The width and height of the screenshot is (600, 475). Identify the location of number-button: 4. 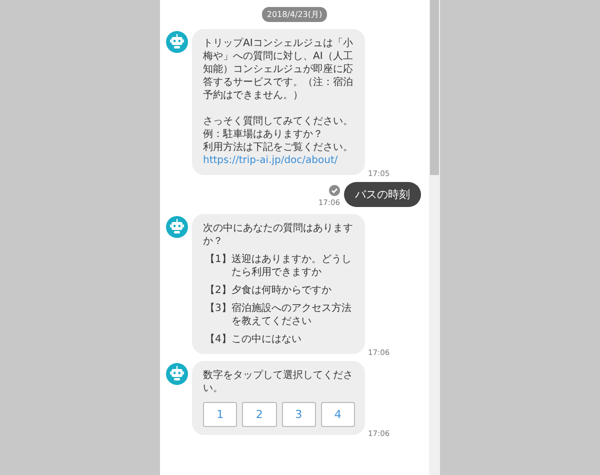
(337, 414).